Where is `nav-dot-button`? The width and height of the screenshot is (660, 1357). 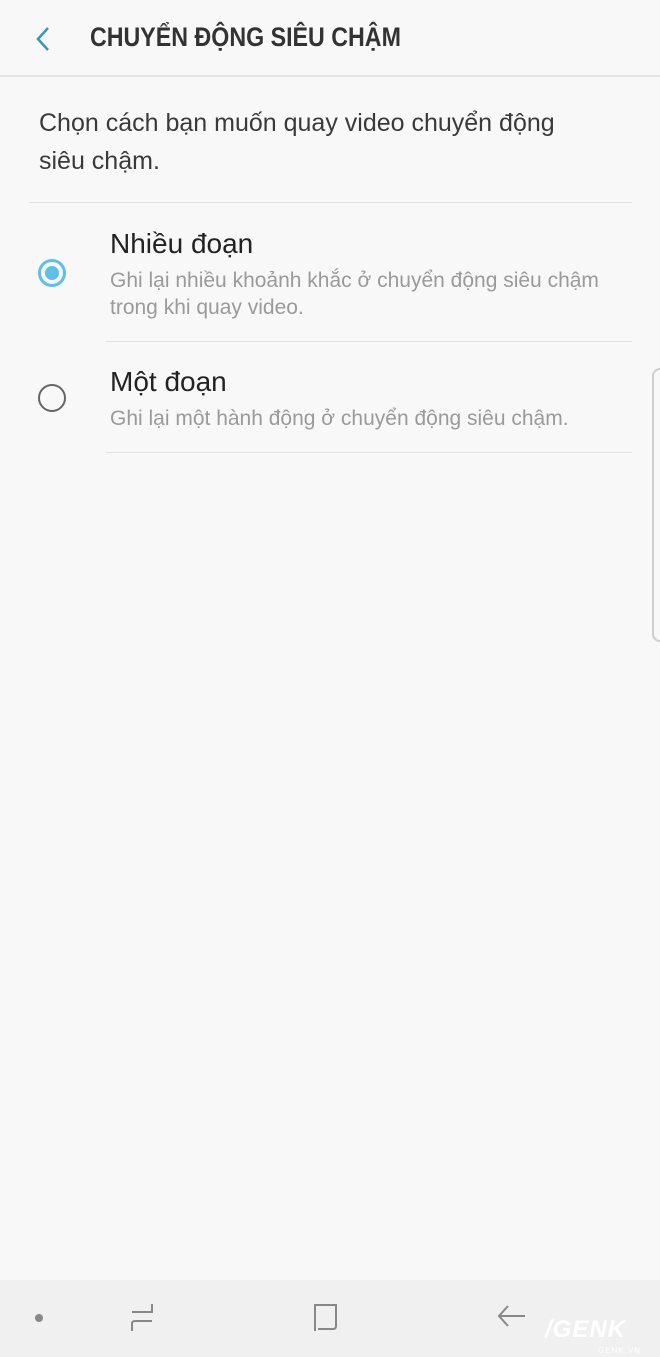 nav-dot-button is located at coordinates (39, 1318).